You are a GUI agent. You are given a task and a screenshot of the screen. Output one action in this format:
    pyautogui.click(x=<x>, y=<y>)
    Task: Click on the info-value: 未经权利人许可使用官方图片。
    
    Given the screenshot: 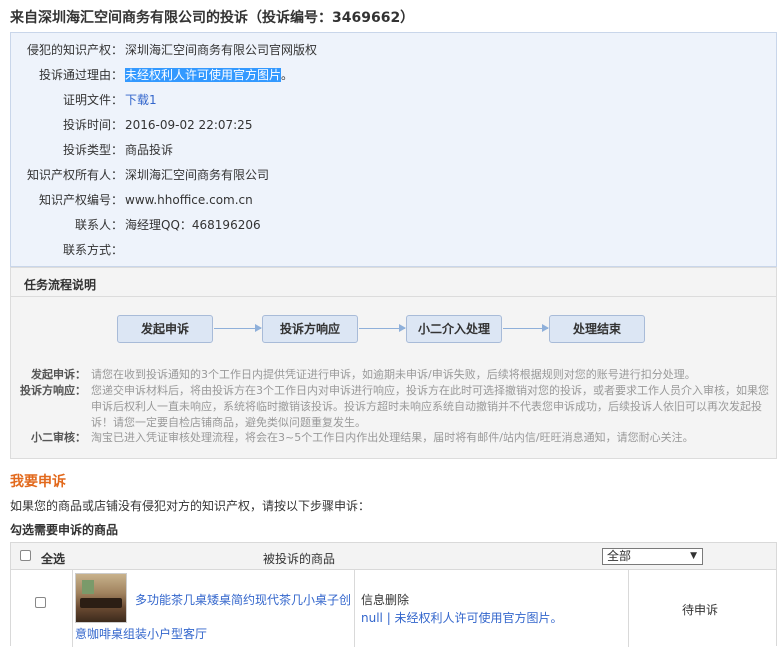 What is the action you would take?
    pyautogui.click(x=209, y=75)
    